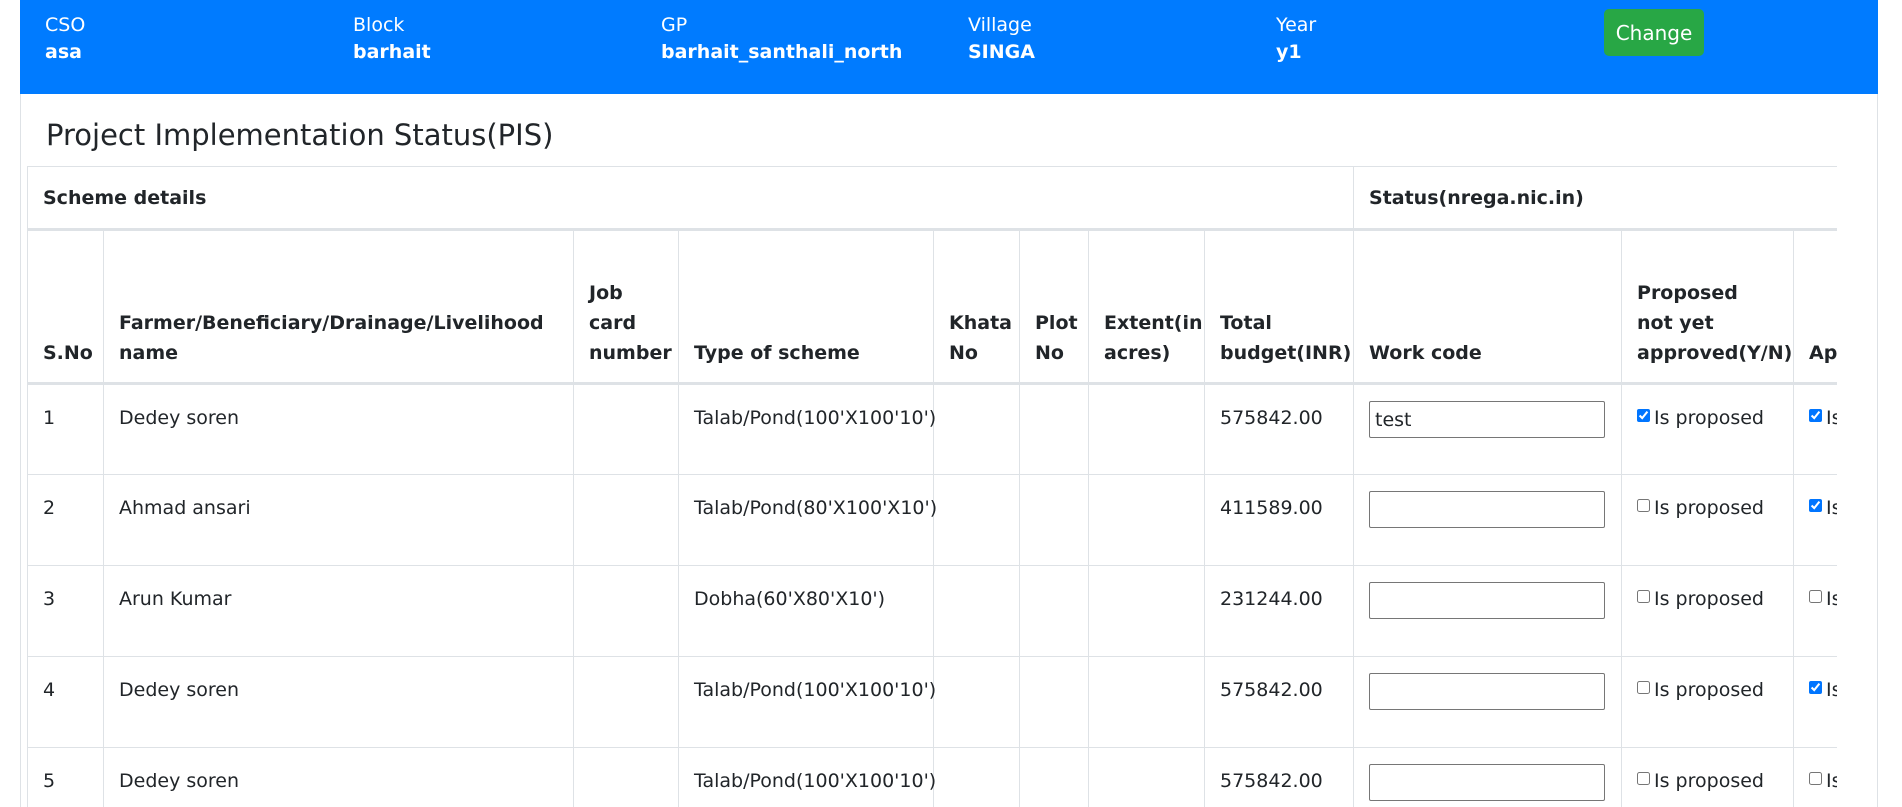 The image size is (1902, 807). I want to click on table-group-header-row: Scheme details Status(nrega.nic.in), so click(932, 198).